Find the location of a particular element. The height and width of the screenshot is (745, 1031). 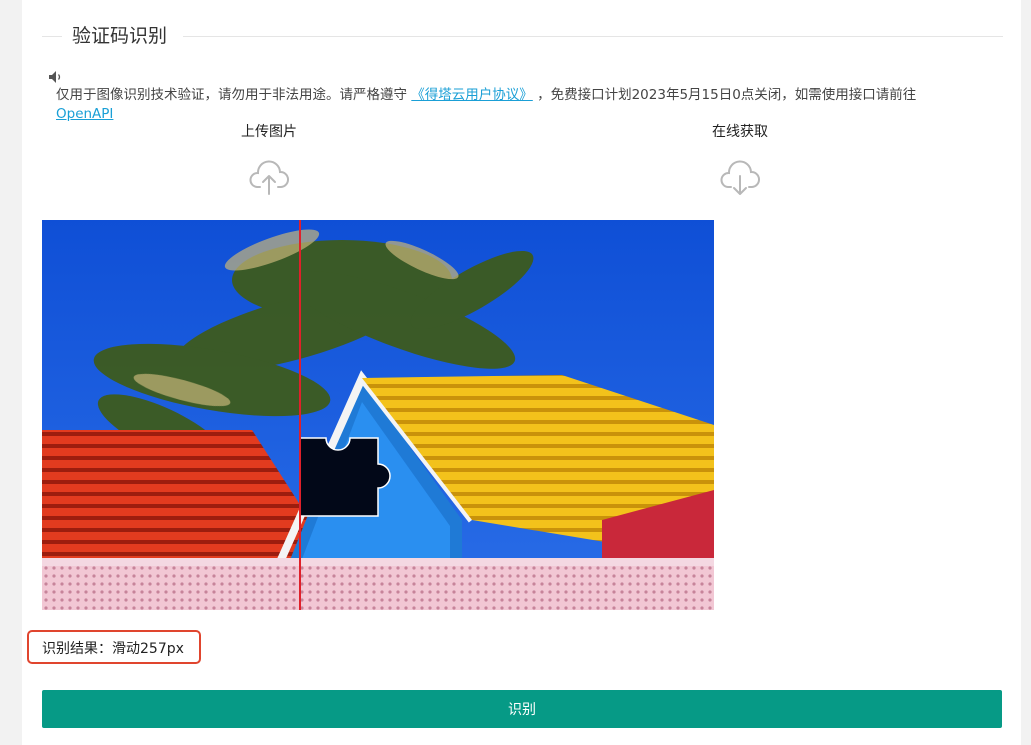

fetch-label: 在线获取 is located at coordinates (740, 132).